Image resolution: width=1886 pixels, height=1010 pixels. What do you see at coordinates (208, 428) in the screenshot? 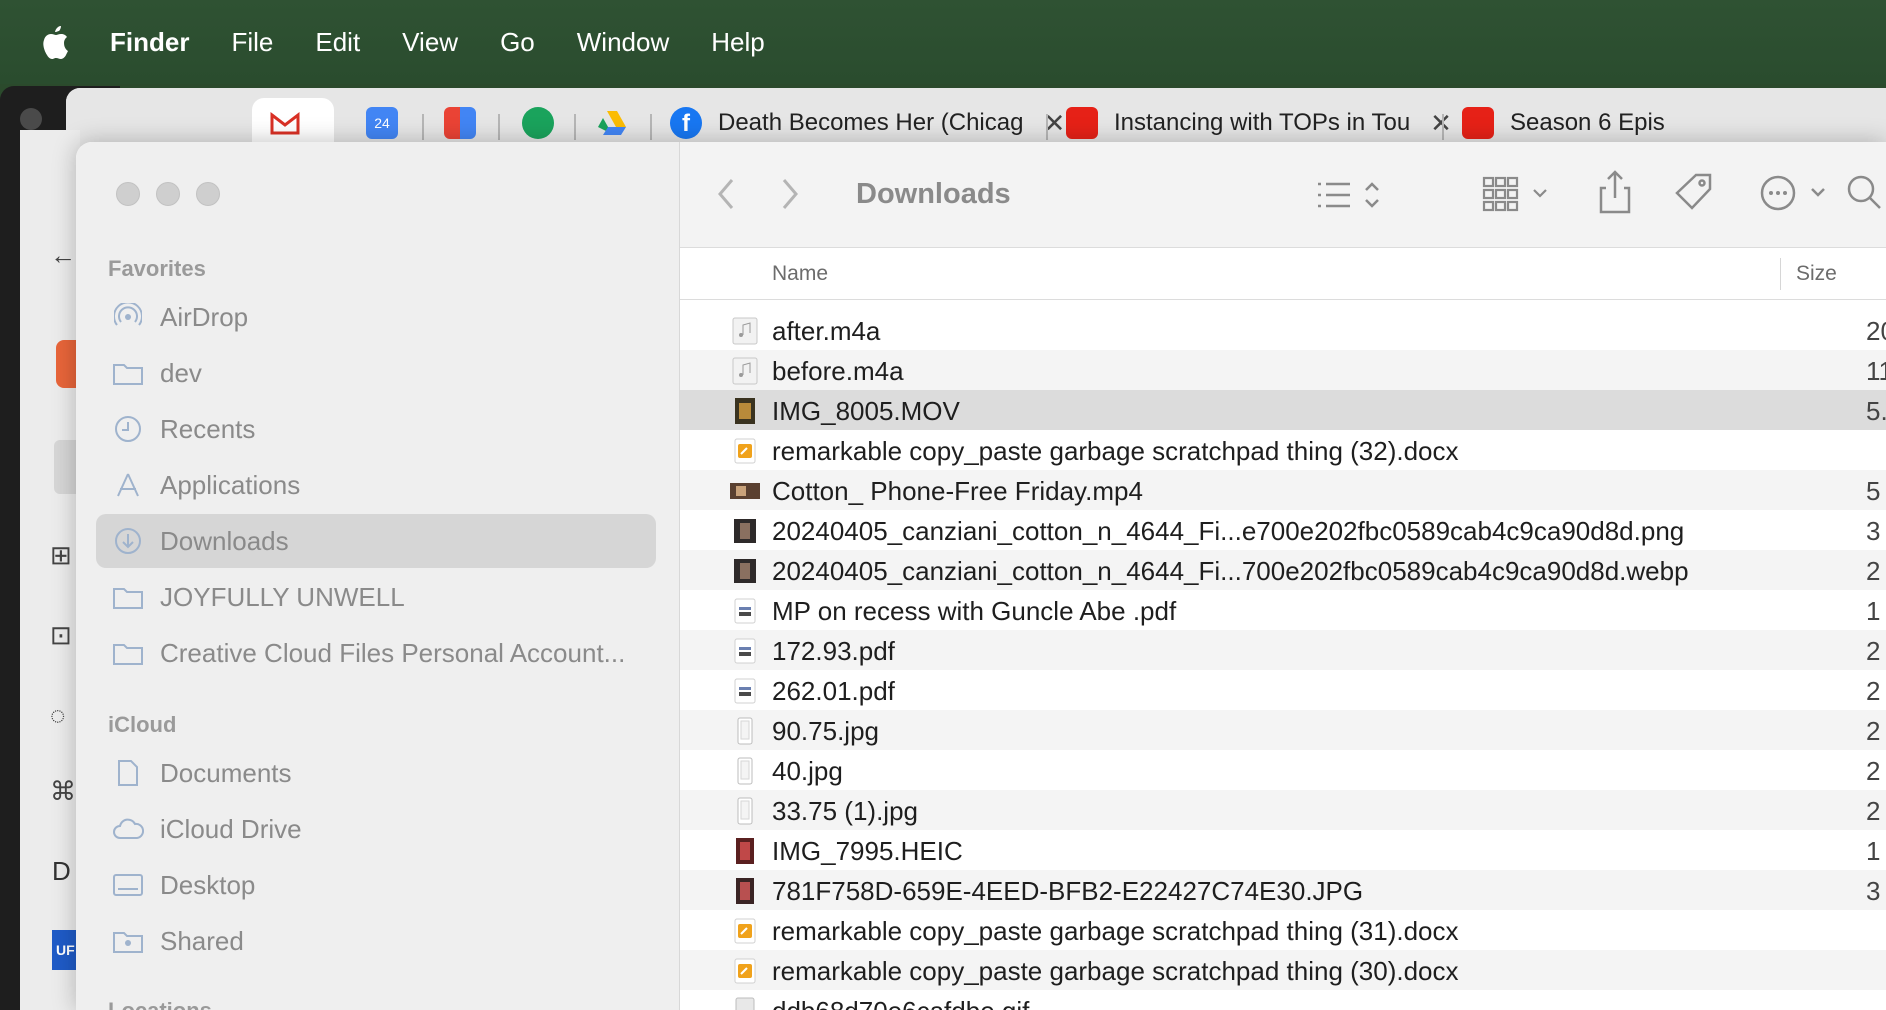
I see `sidebar-item-label: Recents` at bounding box center [208, 428].